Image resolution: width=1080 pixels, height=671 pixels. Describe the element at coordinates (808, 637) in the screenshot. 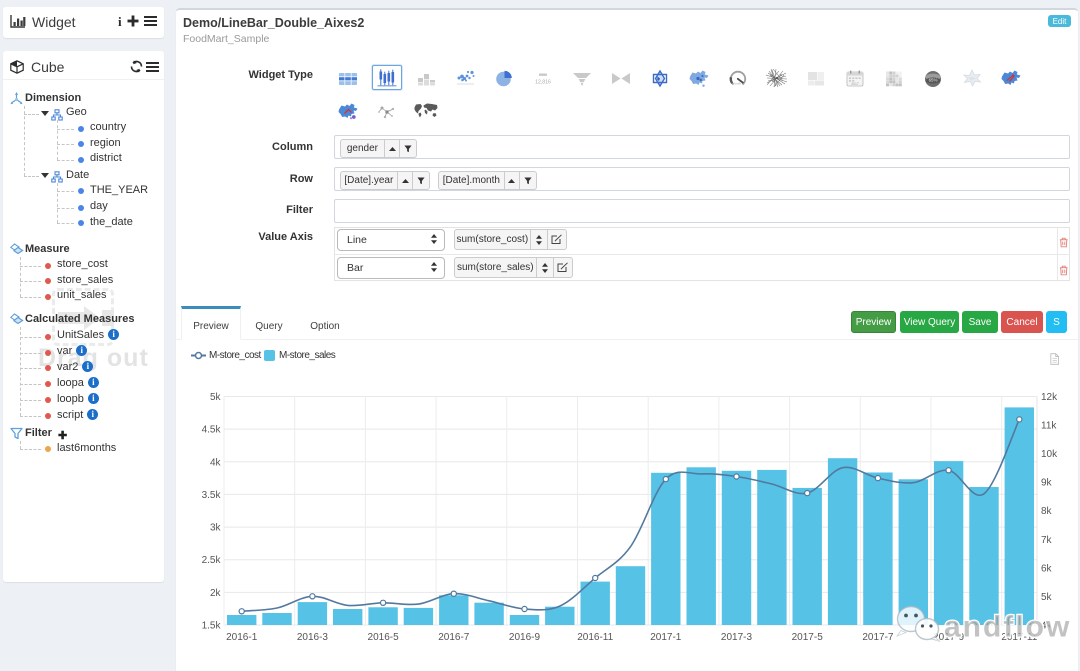

I see `svg-text: 2017-5` at that location.